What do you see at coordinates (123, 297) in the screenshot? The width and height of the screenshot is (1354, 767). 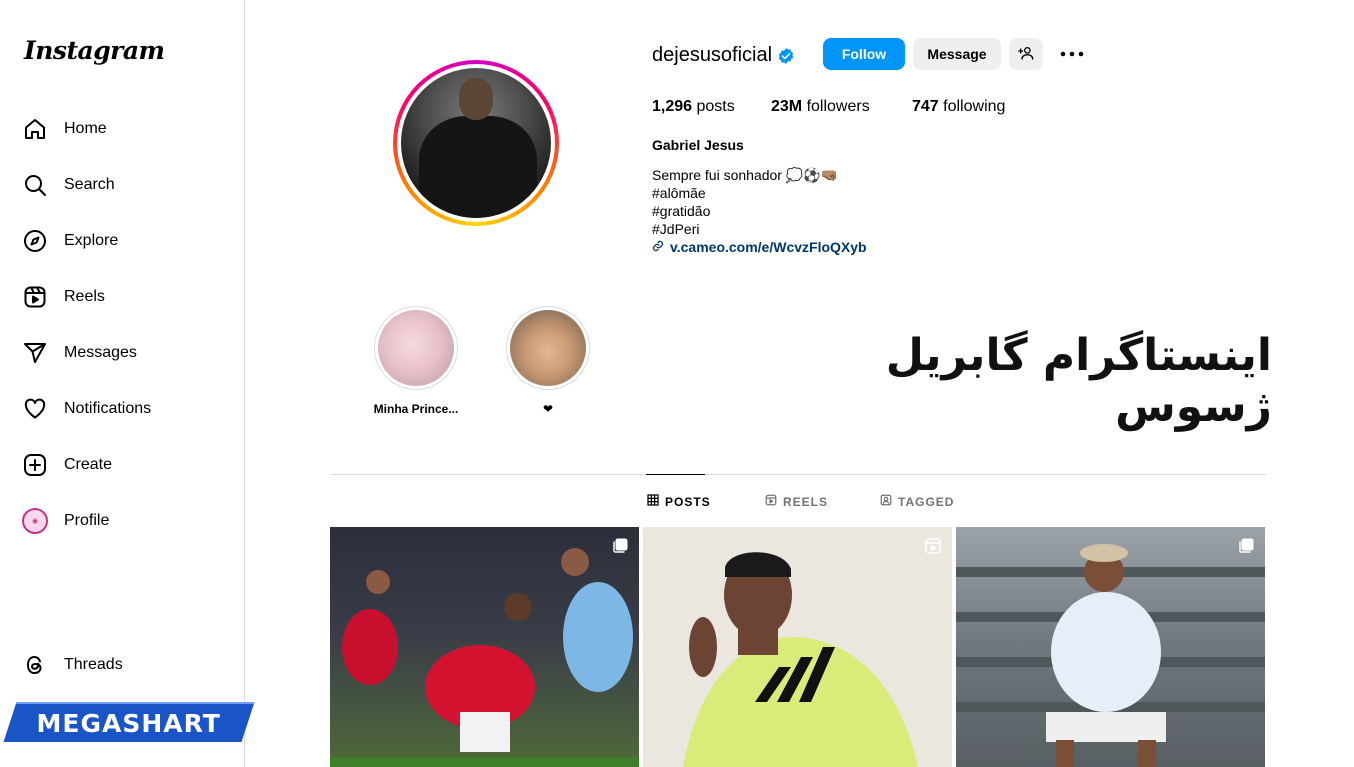 I see `sidebar-item-reels: Reels` at bounding box center [123, 297].